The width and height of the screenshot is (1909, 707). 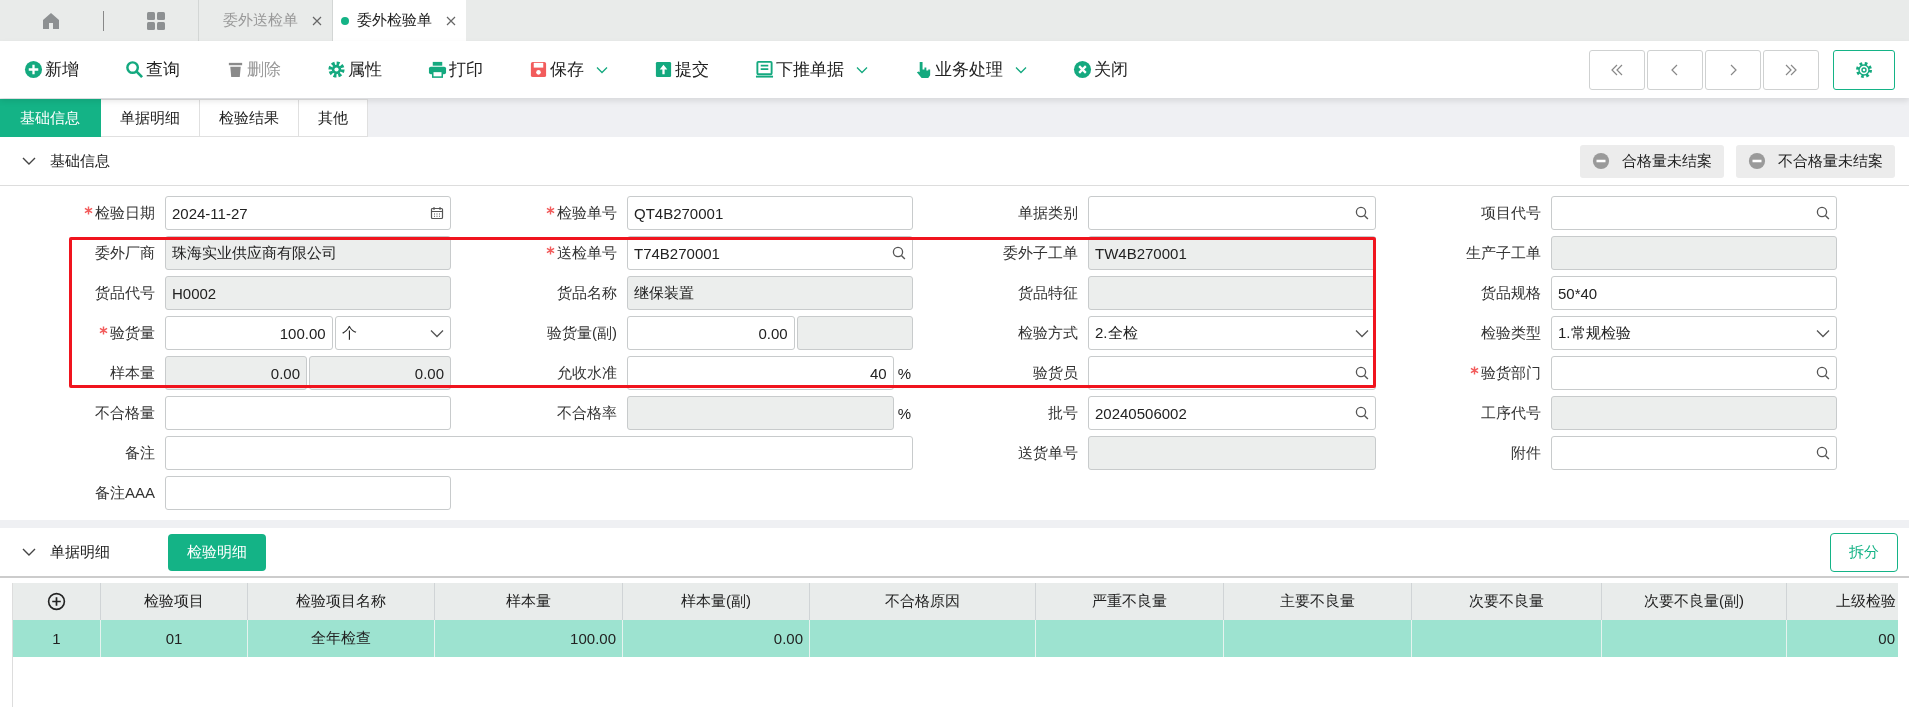 What do you see at coordinates (333, 118) in the screenshot?
I see `form-tab: 其他` at bounding box center [333, 118].